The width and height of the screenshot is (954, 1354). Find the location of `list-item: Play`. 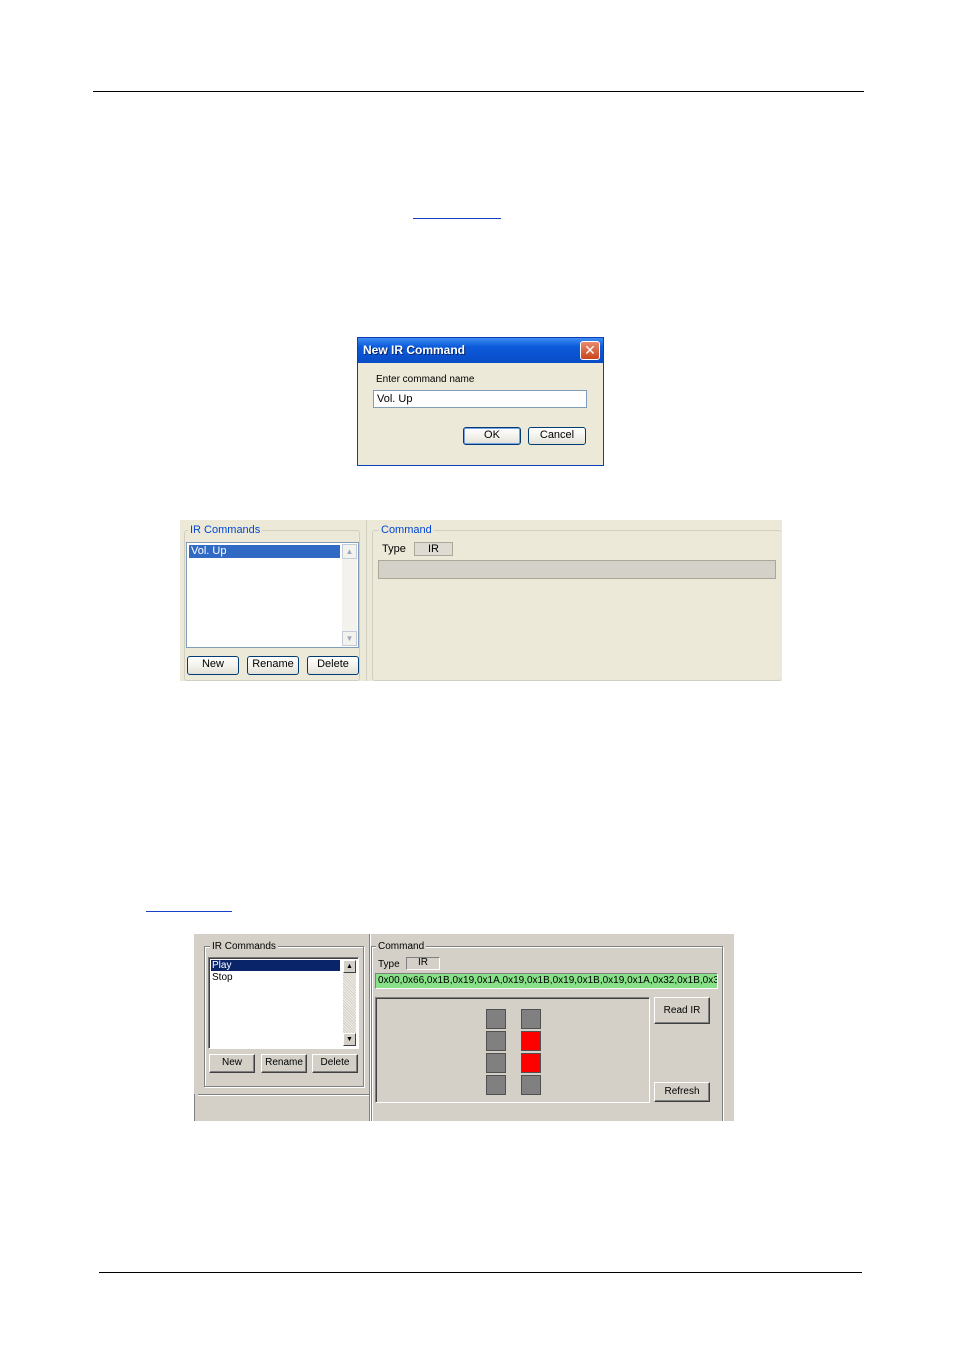

list-item: Play is located at coordinates (275, 965).